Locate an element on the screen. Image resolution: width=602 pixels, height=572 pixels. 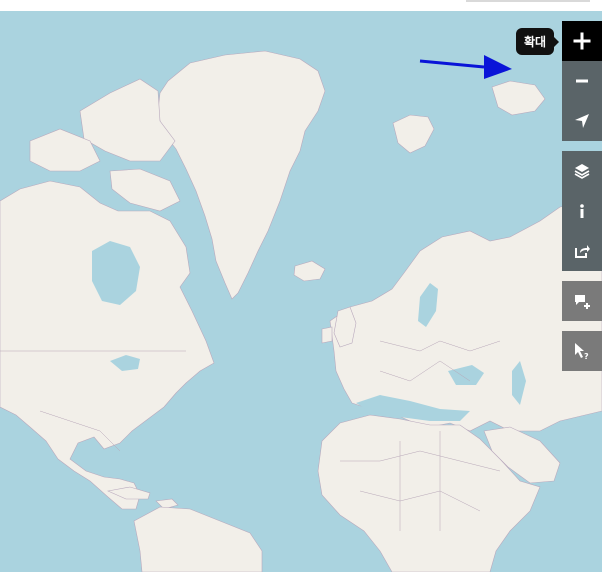
top-bar is located at coordinates (301, 5).